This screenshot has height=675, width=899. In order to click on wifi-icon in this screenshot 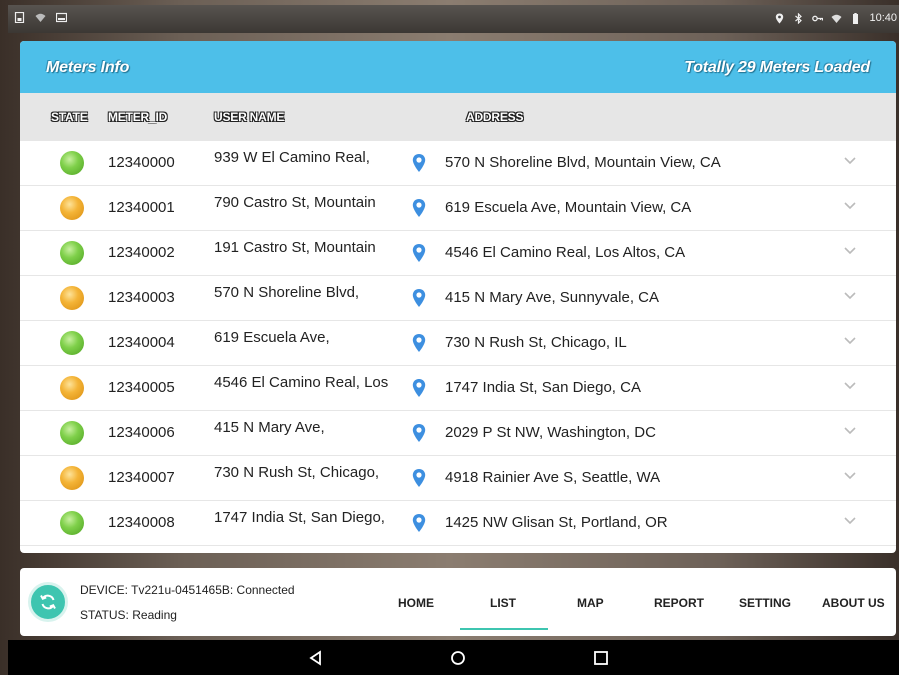, I will do `click(40, 17)`.